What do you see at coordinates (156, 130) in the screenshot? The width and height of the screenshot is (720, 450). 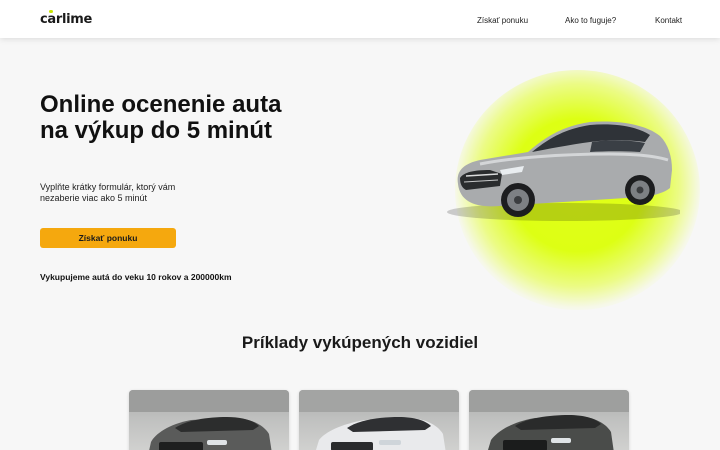 I see `hero-title-line-2: na výkup do 5 minút` at bounding box center [156, 130].